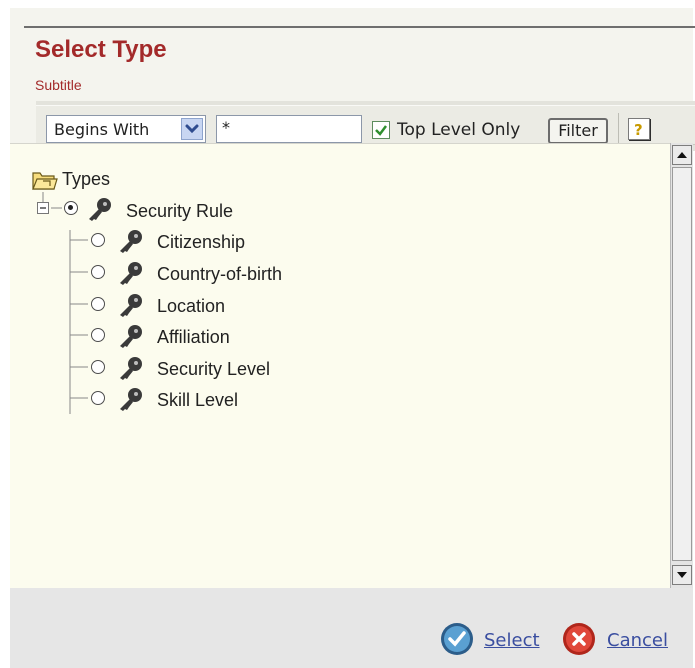 This screenshot has width=695, height=668. What do you see at coordinates (43, 208) in the screenshot?
I see `collapse-toggle-icon` at bounding box center [43, 208].